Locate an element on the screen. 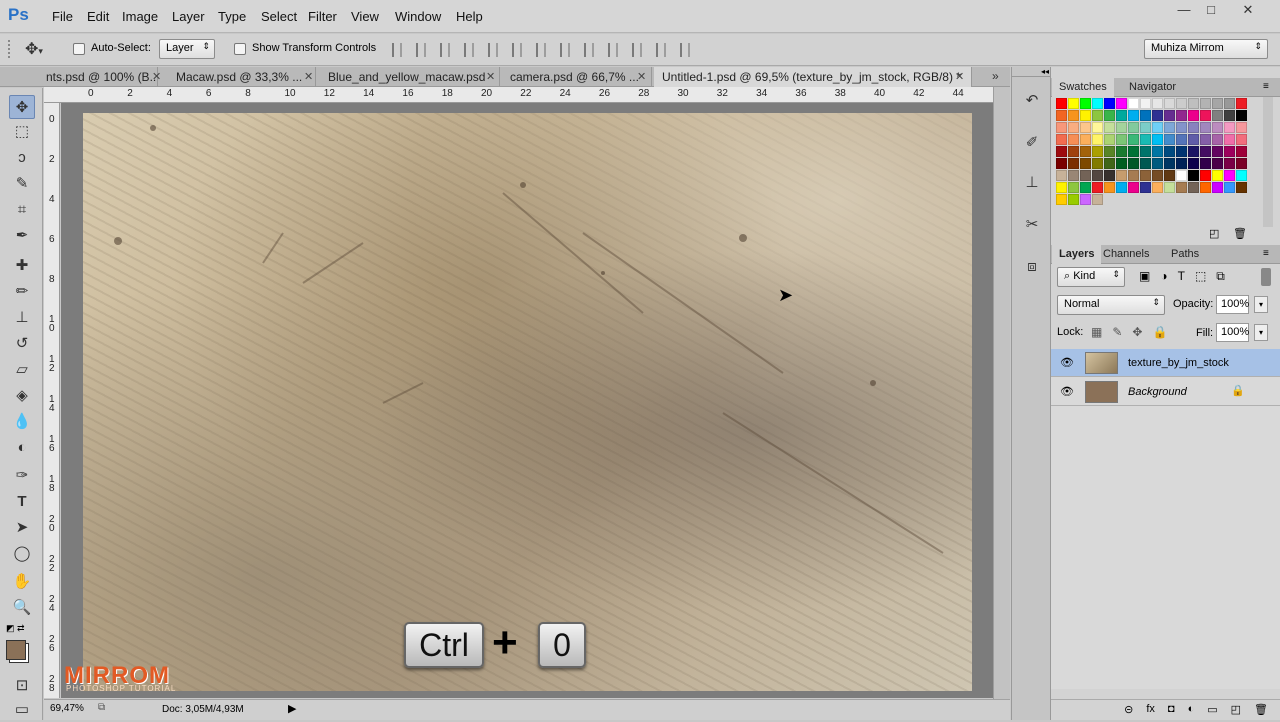  distribute-left-icon is located at coordinates (613, 50).